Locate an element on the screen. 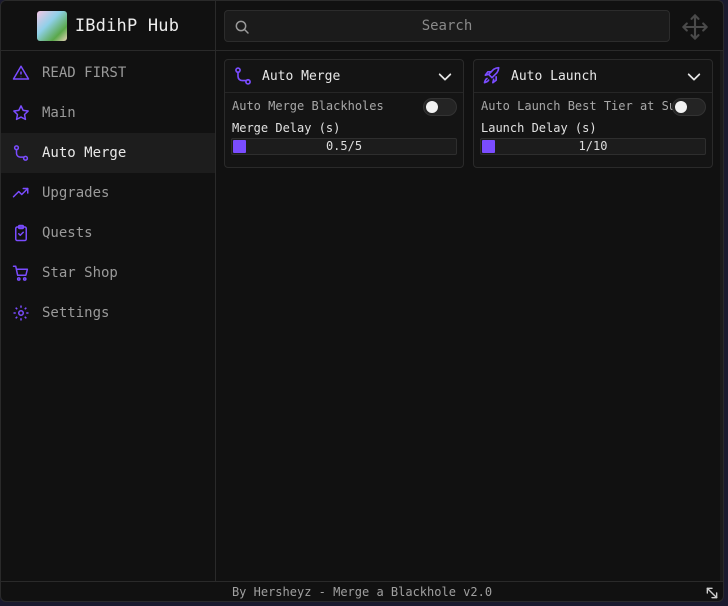  footer: By Hersheyz - Merge a Blackhole v2.0 is located at coordinates (362, 591).